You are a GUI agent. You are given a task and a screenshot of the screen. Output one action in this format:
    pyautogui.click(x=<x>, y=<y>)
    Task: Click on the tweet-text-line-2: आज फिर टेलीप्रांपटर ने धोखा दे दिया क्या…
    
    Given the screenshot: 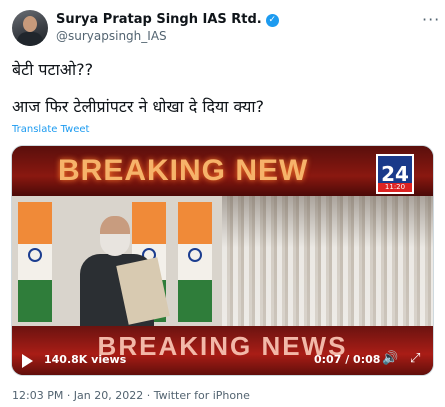 What is the action you would take?
    pyautogui.click(x=138, y=106)
    